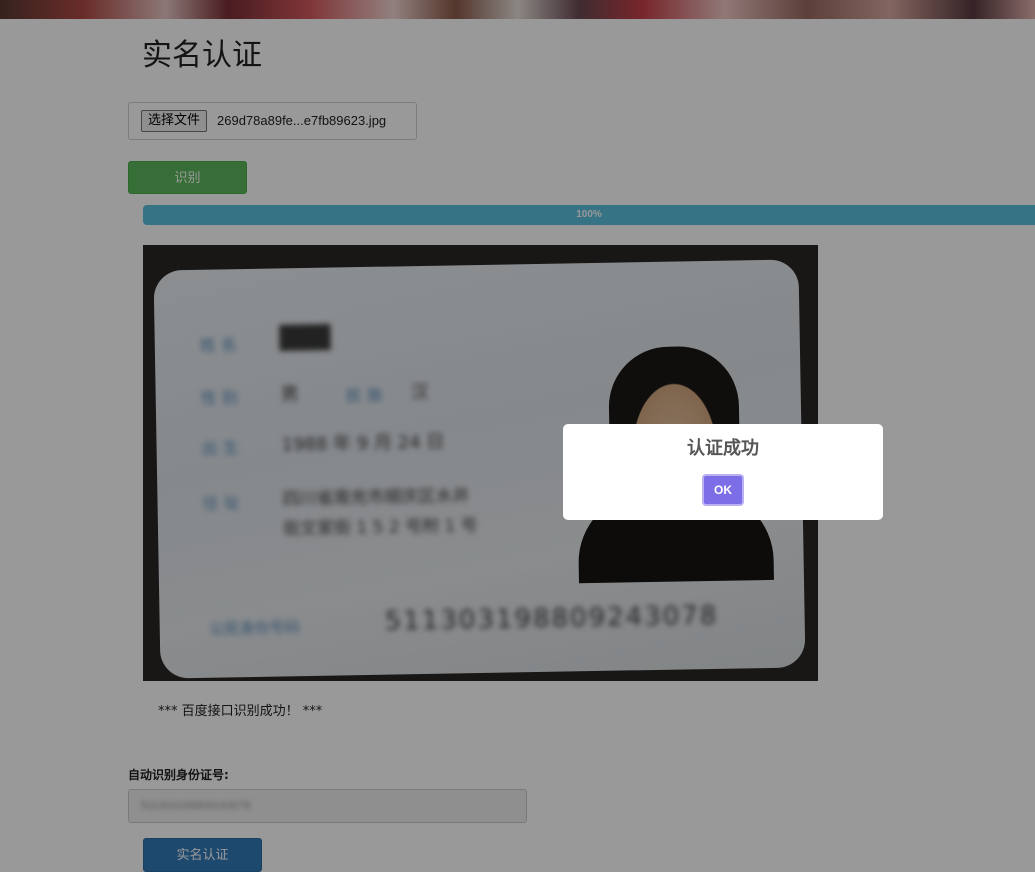 This screenshot has height=873, width=1035. What do you see at coordinates (723, 472) in the screenshot?
I see `success-dialog: 认证成功 OK` at bounding box center [723, 472].